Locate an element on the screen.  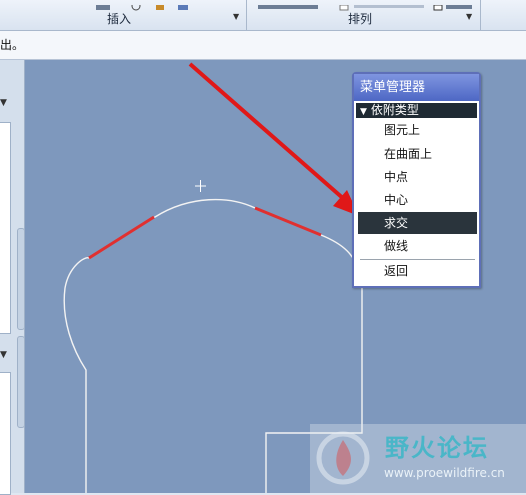
left-side-panel: ▼ ▼ is located at coordinates (12, 277).